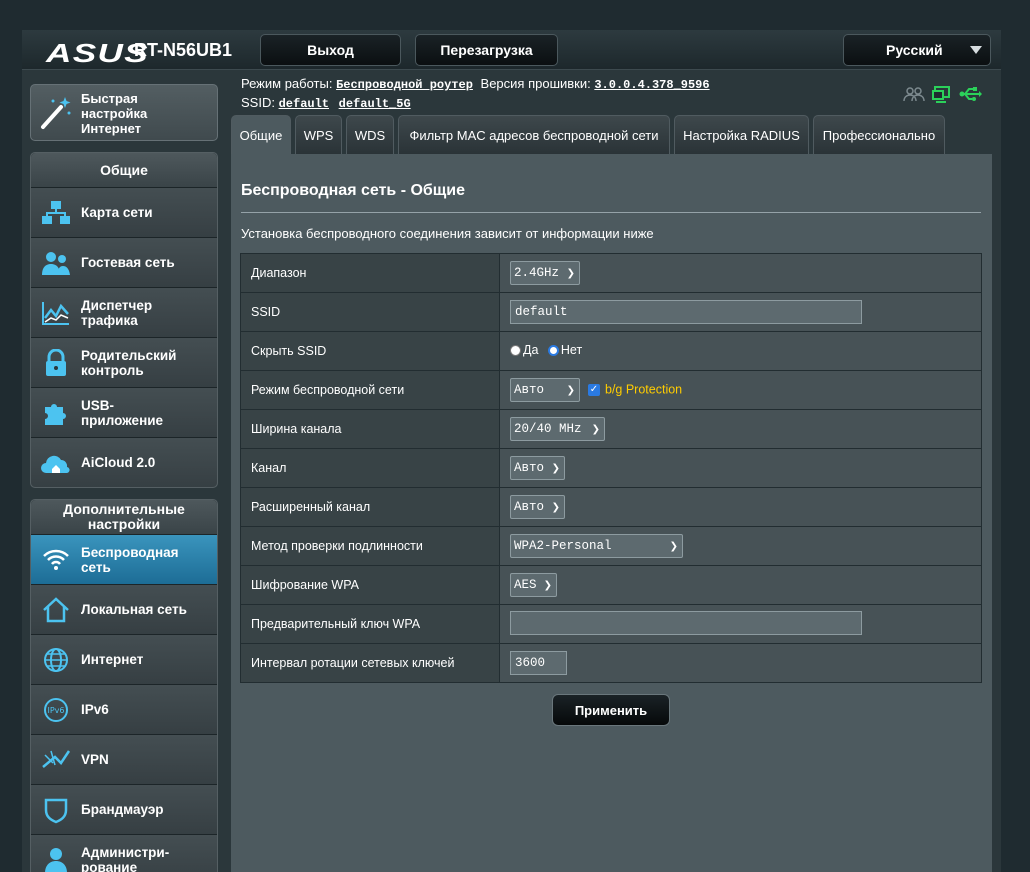 The width and height of the screenshot is (1030, 872). I want to click on channel-select: Авто ❯, so click(537, 468).